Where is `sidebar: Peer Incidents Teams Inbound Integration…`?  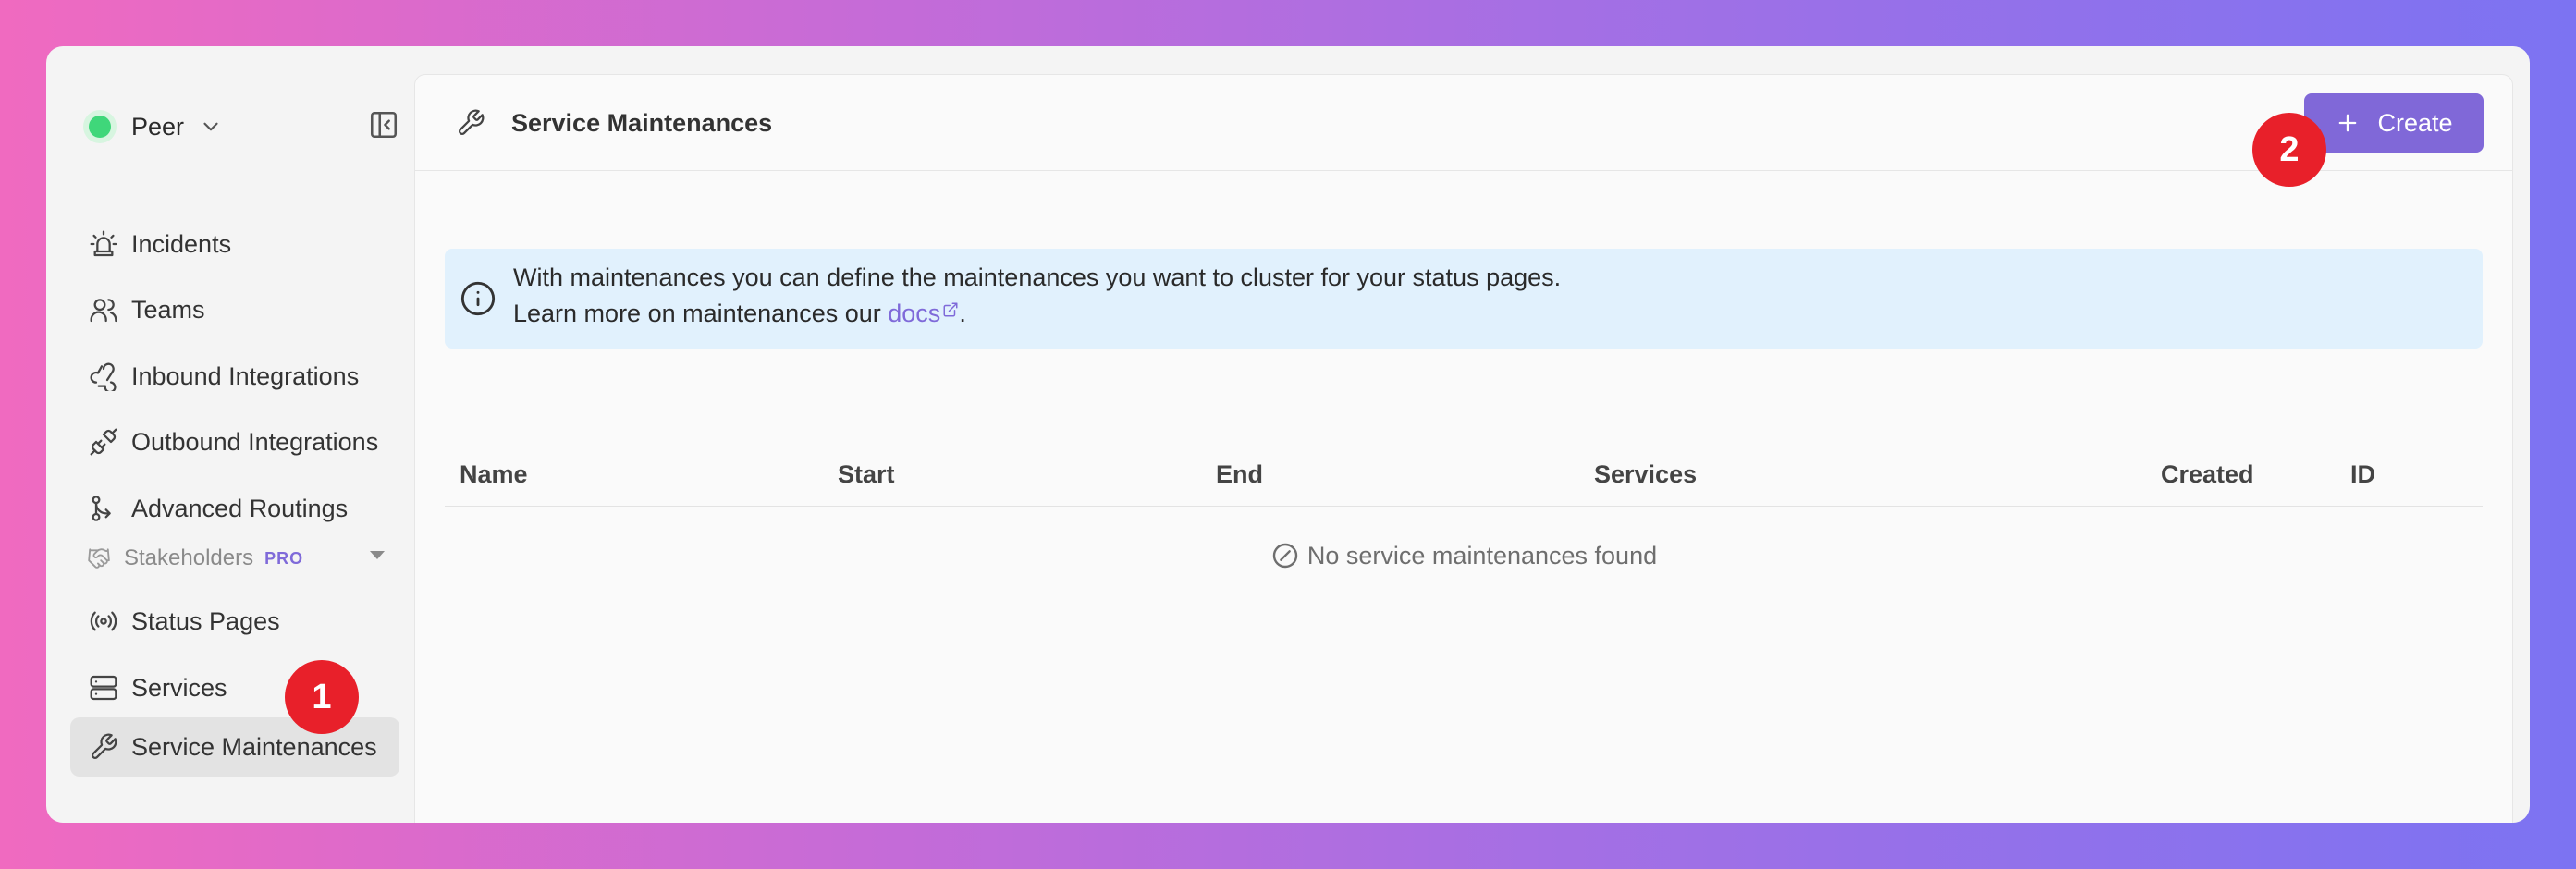 sidebar: Peer Incidents Teams Inbound Integration… is located at coordinates (230, 434).